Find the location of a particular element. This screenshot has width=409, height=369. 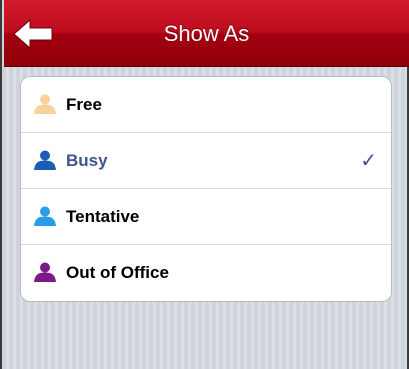

option-out-of-office: Out of Office is located at coordinates (206, 273).